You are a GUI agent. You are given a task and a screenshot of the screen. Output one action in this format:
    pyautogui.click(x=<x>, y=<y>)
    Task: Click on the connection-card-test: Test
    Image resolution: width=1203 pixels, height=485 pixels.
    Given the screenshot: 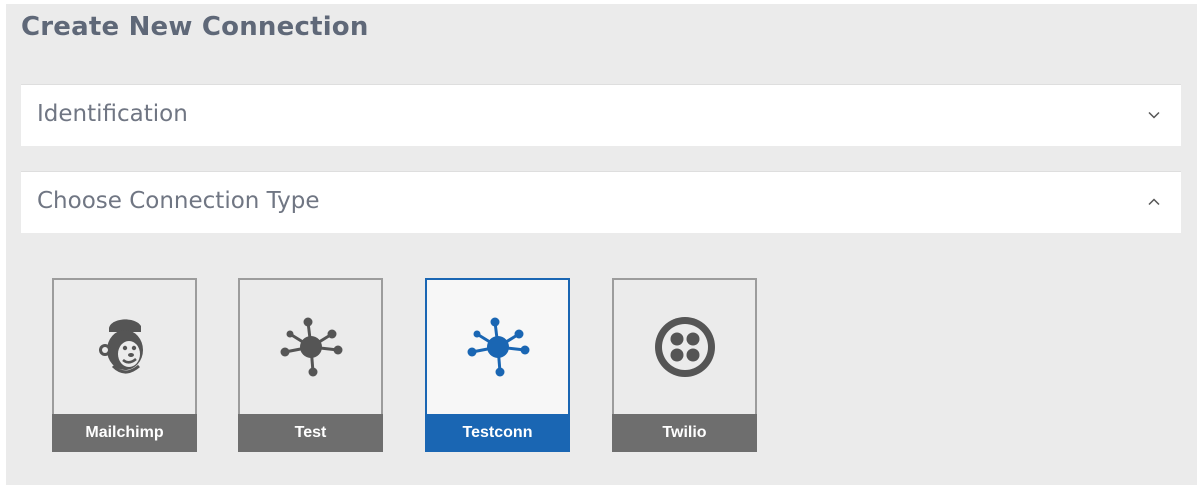 What is the action you would take?
    pyautogui.click(x=310, y=365)
    